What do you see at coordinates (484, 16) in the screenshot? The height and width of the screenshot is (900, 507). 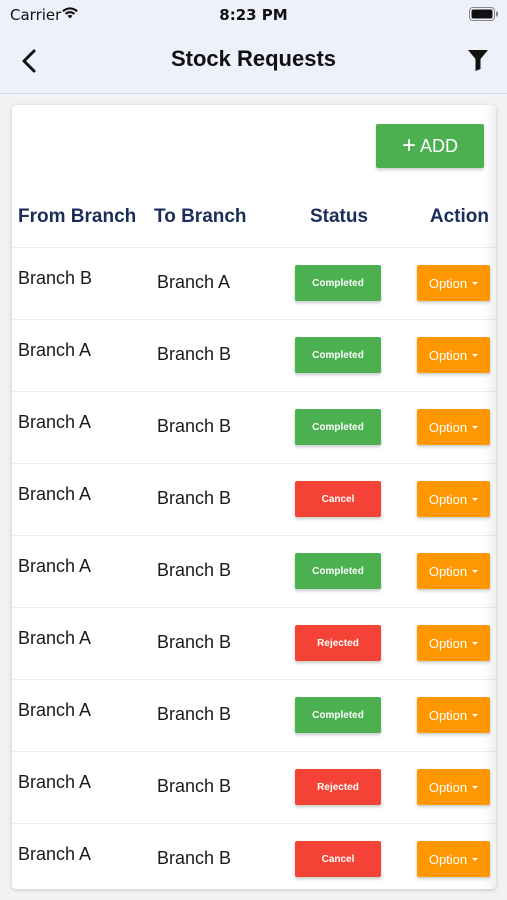 I see `battery-icon` at bounding box center [484, 16].